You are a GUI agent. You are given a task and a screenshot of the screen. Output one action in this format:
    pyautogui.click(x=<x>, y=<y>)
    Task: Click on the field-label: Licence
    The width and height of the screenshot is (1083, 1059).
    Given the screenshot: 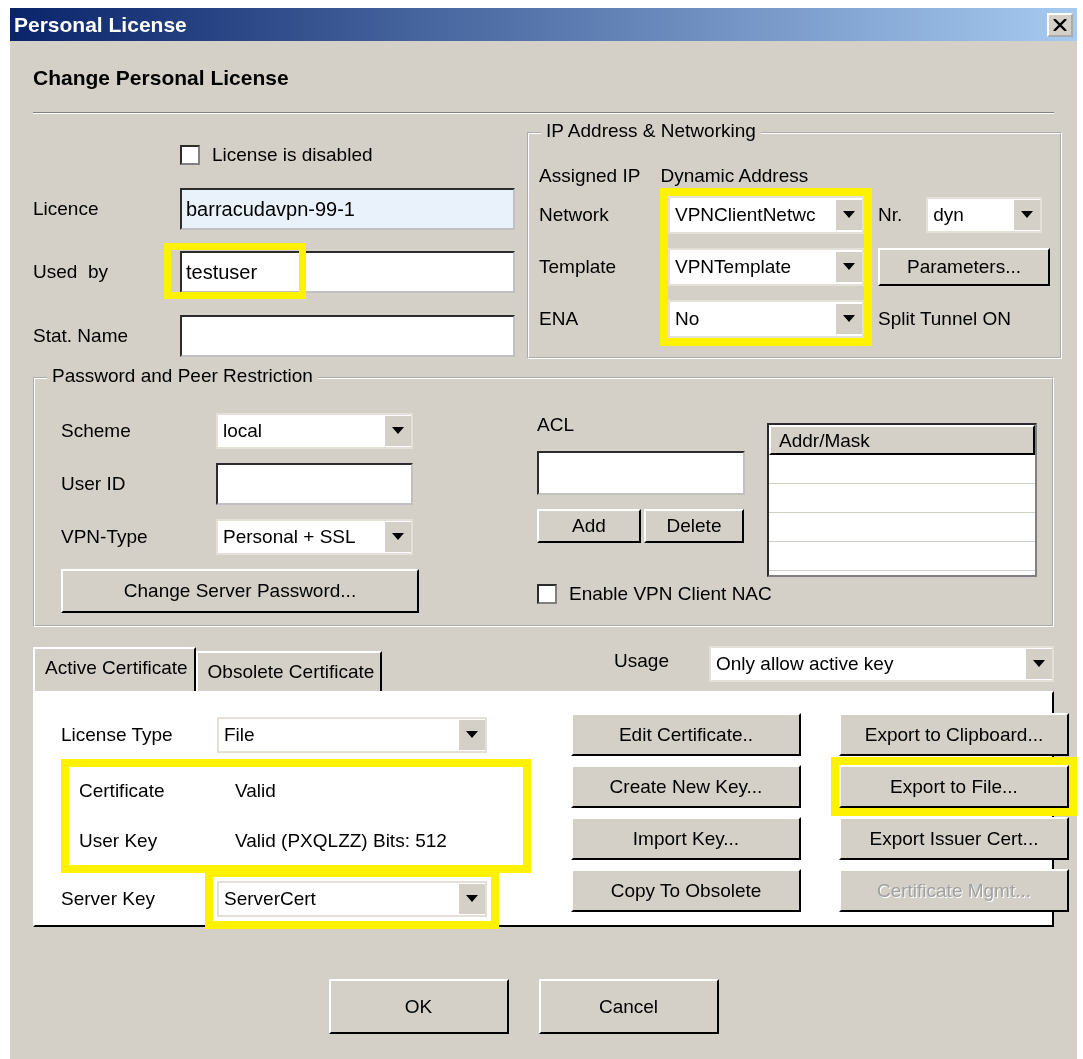 What is the action you would take?
    pyautogui.click(x=66, y=208)
    